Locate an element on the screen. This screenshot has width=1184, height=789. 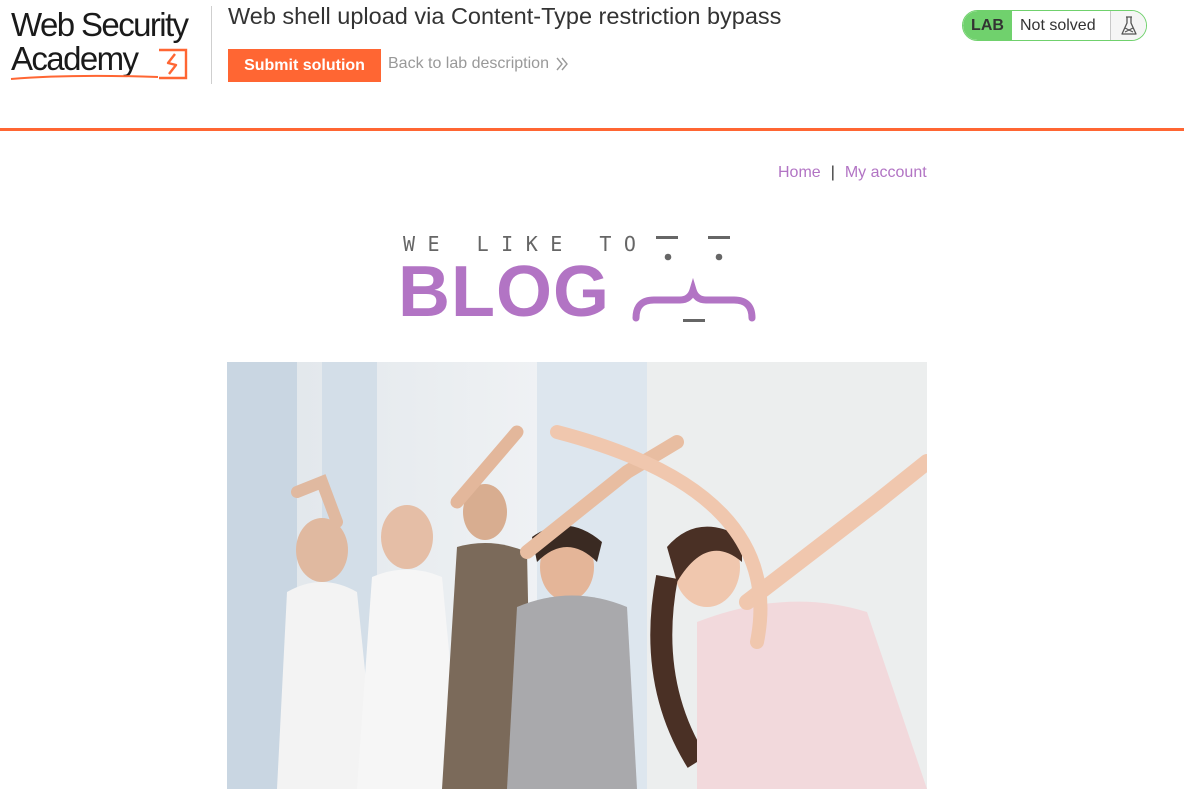
lab-badge: LAB is located at coordinates (987, 25).